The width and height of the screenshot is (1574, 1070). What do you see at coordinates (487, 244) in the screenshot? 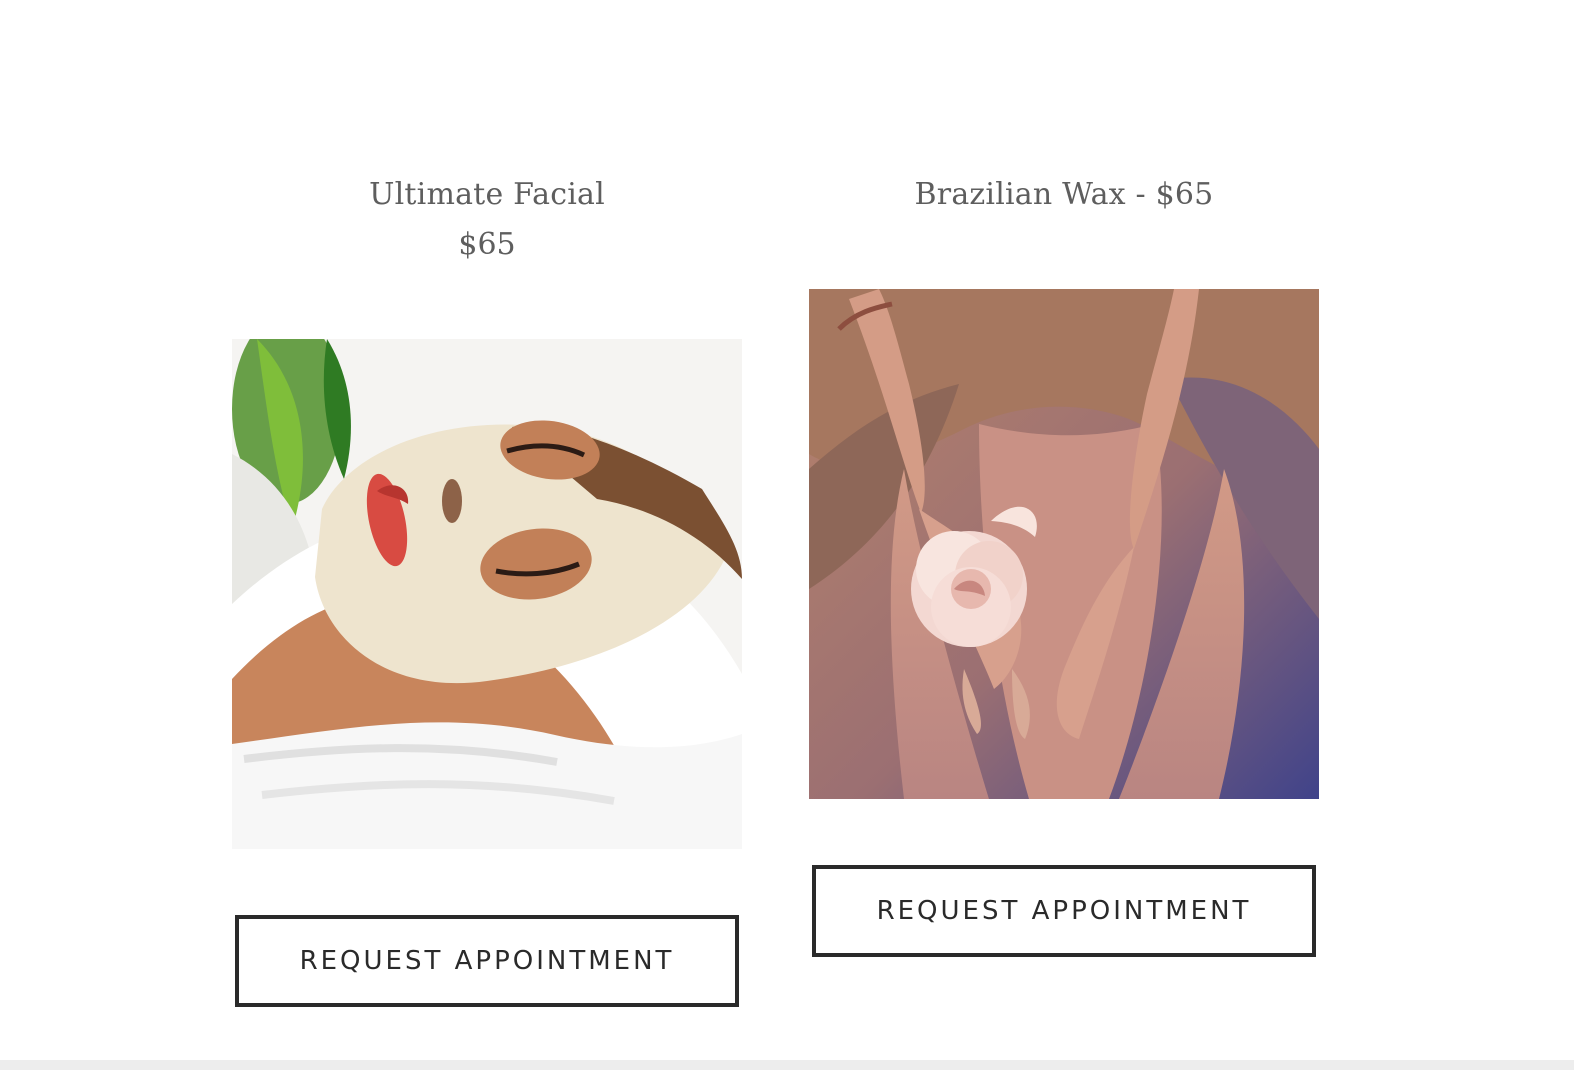
I see `service-price: $65` at bounding box center [487, 244].